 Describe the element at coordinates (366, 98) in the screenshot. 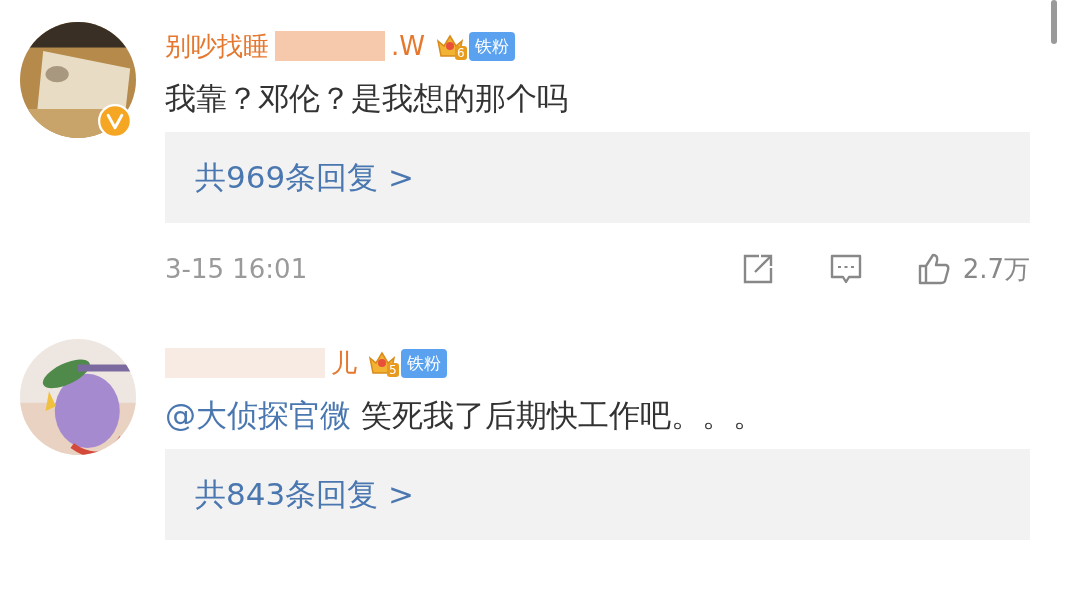

I see `comment-body: 我靠？邓伦？是我想的那个吗` at that location.